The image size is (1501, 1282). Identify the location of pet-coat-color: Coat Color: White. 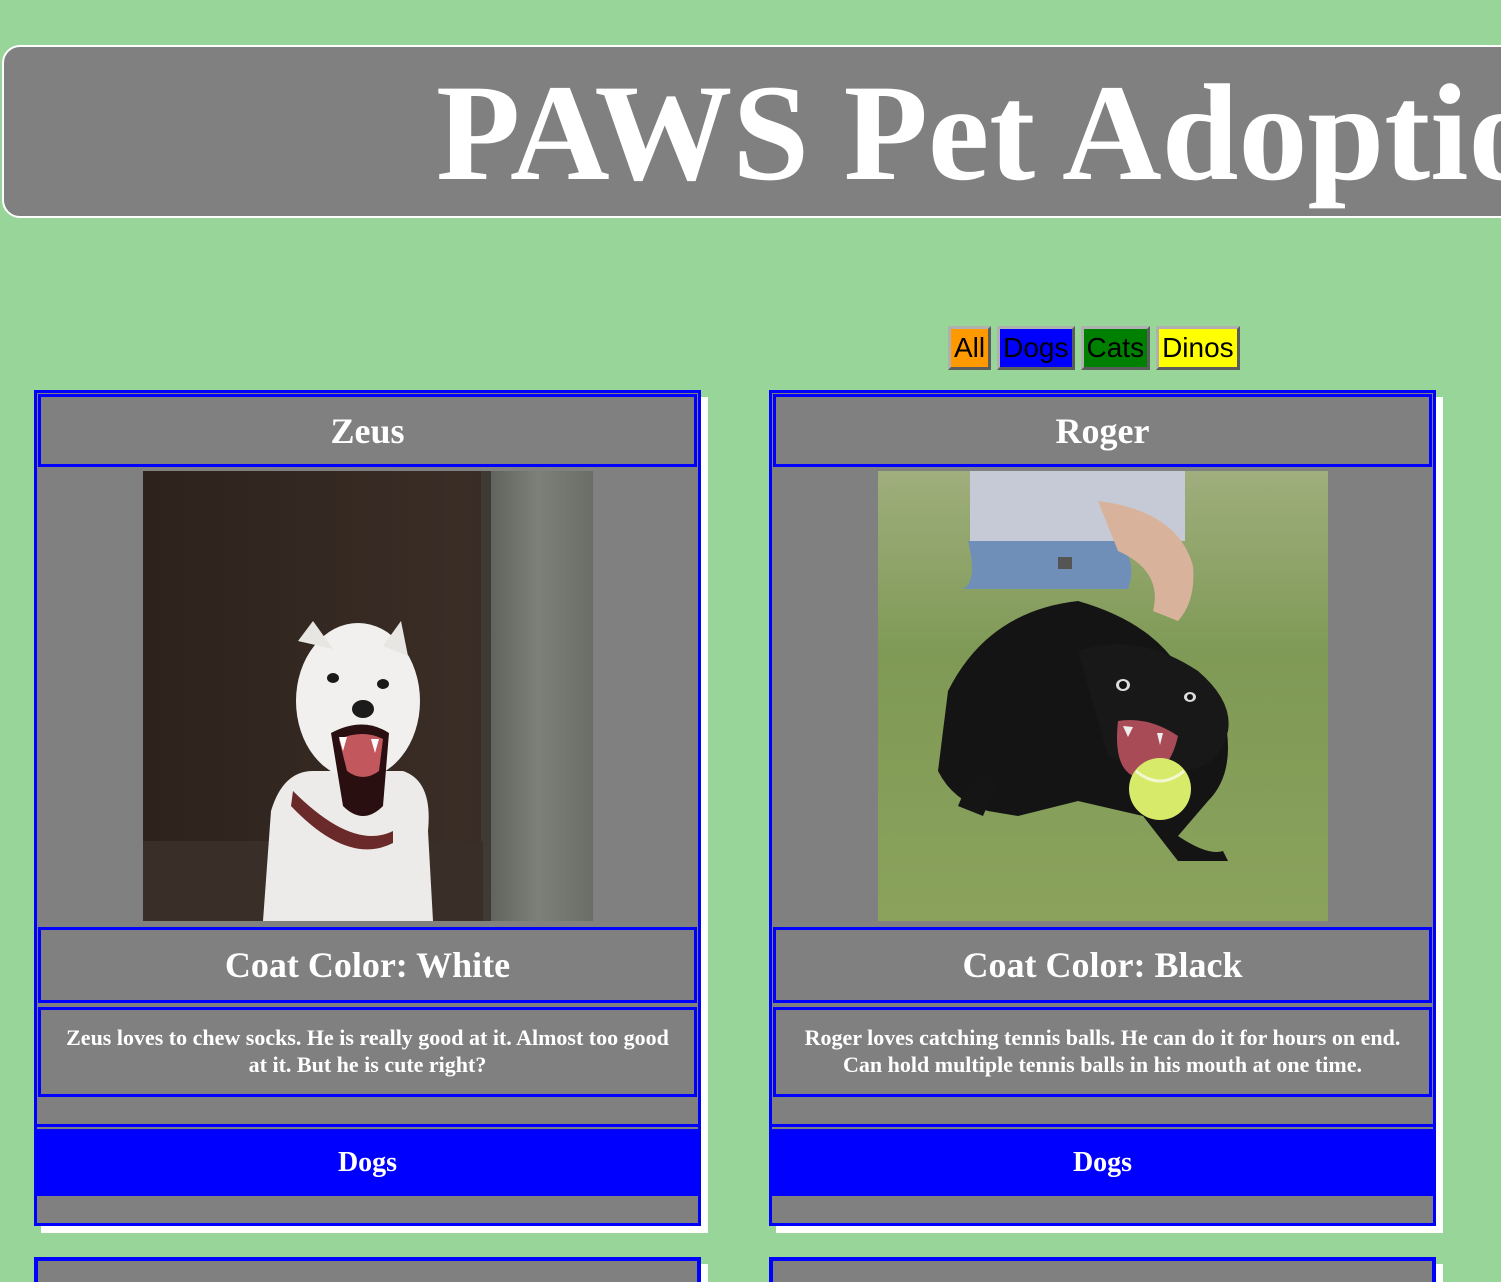
(367, 965).